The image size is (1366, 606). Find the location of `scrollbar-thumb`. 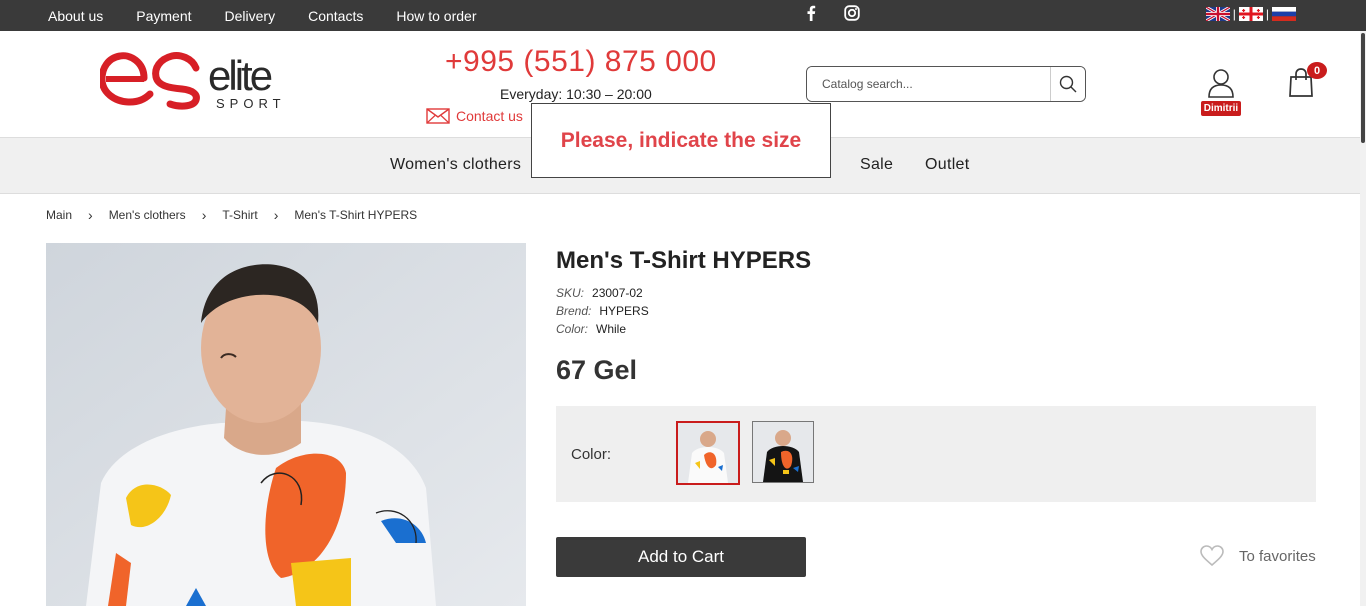

scrollbar-thumb is located at coordinates (1363, 88).